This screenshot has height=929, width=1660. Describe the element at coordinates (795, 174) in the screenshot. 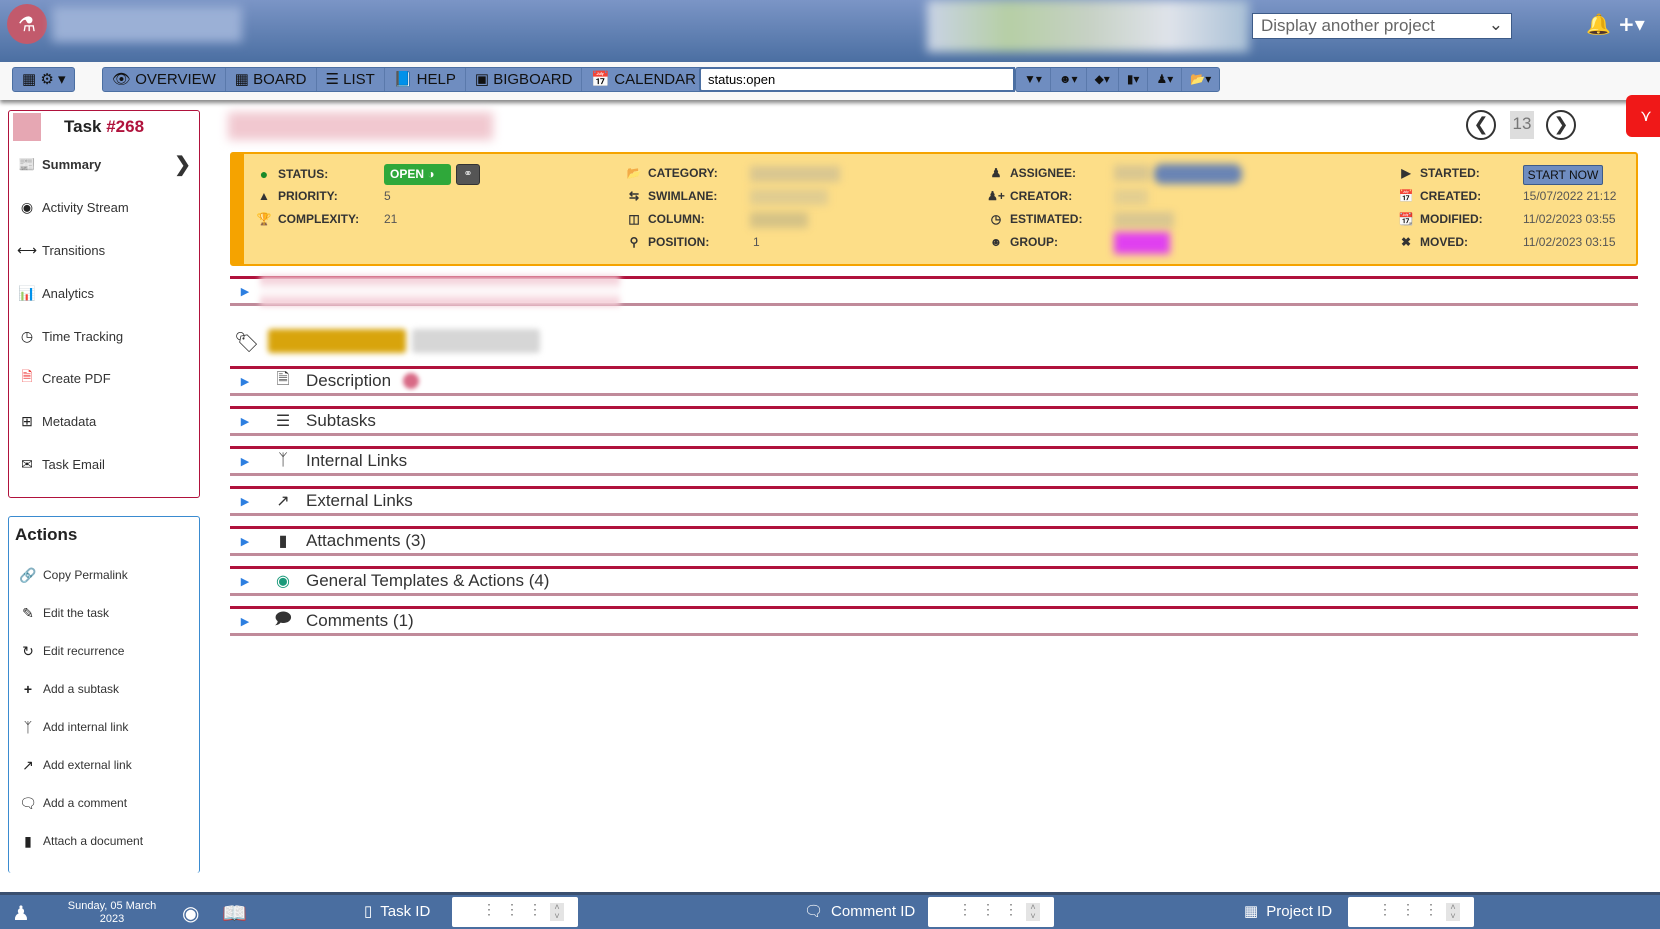

I see `category-value-redacted` at that location.